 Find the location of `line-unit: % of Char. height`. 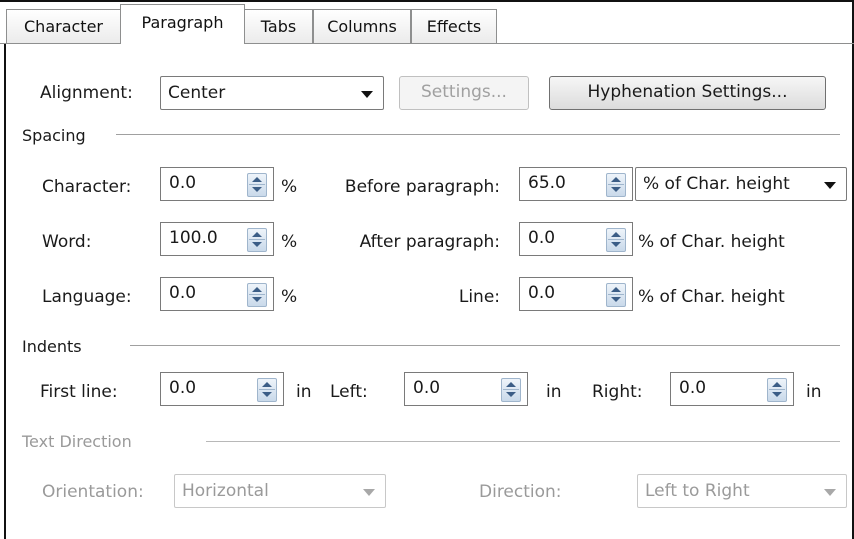

line-unit: % of Char. height is located at coordinates (711, 297).